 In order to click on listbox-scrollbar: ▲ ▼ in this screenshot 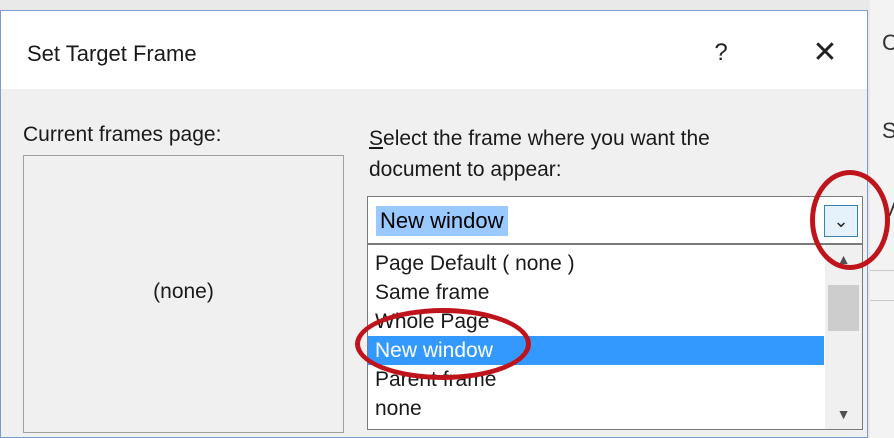, I will do `click(843, 337)`.